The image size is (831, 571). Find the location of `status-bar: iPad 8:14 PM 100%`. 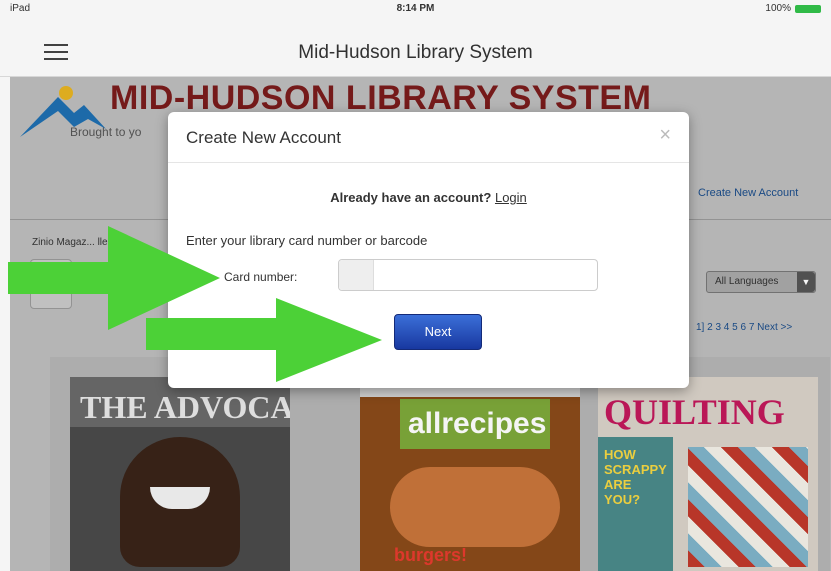

status-bar: iPad 8:14 PM 100% is located at coordinates (415, 9).